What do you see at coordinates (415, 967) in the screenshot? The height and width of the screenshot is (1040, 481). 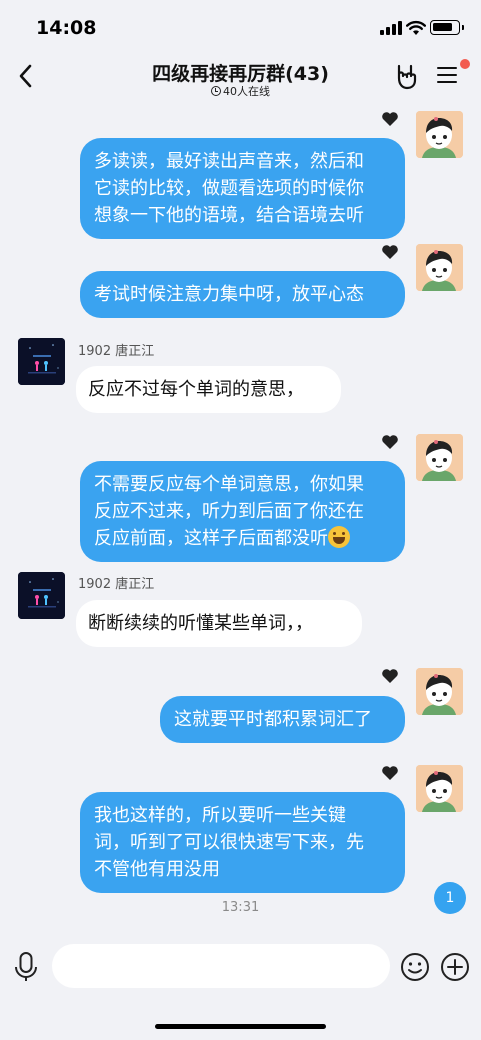 I see `emoji-icon` at bounding box center [415, 967].